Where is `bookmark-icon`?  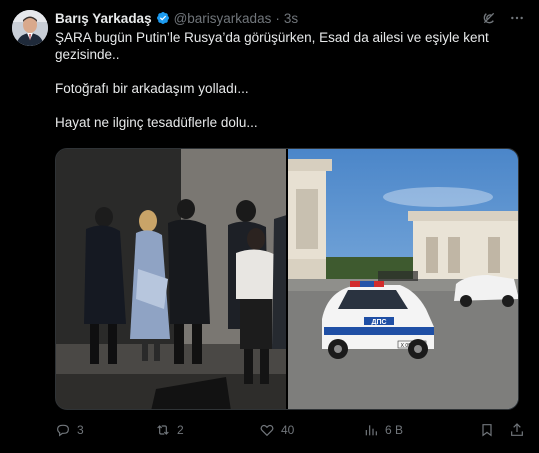 bookmark-icon is located at coordinates (487, 430).